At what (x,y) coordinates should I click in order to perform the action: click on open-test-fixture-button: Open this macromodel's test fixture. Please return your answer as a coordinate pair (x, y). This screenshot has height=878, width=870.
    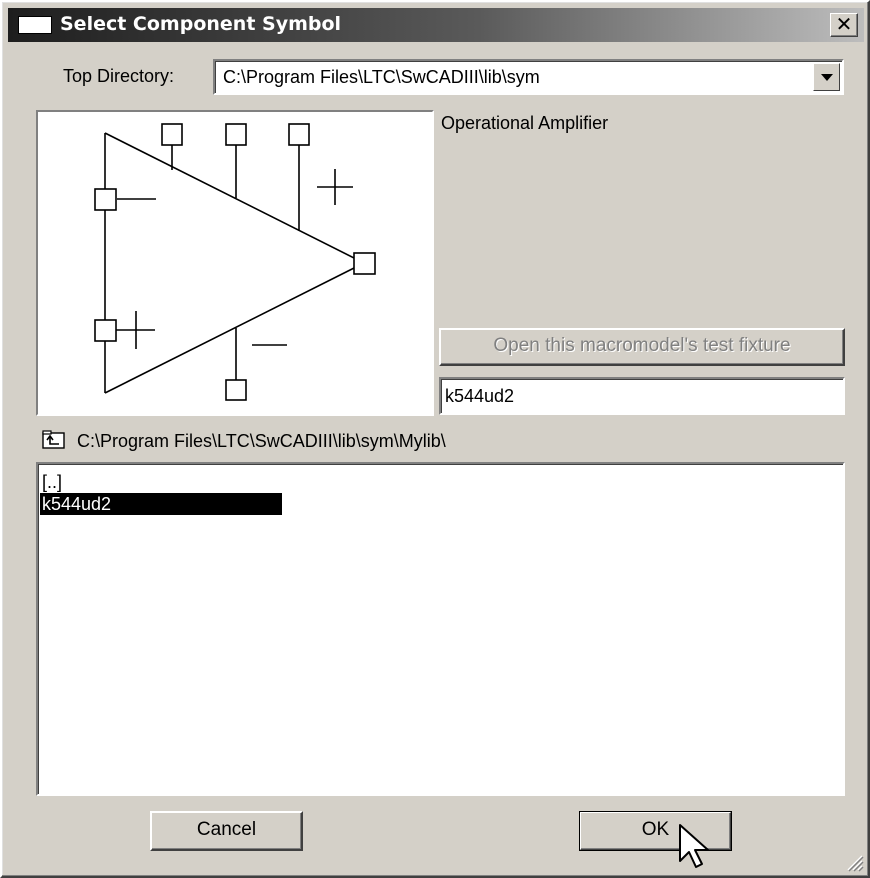
    Looking at the image, I should click on (642, 347).